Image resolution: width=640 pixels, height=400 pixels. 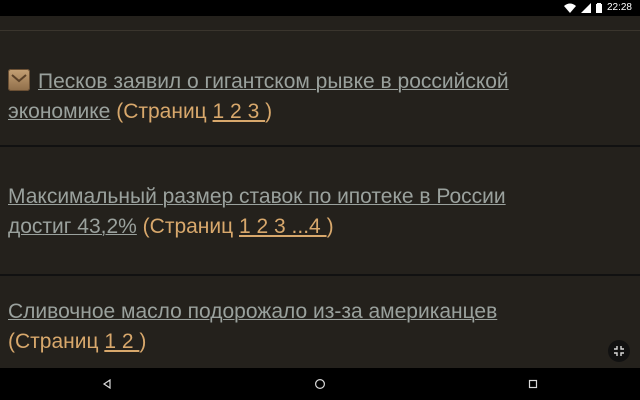 What do you see at coordinates (569, 8) in the screenshot?
I see `wifi-icon` at bounding box center [569, 8].